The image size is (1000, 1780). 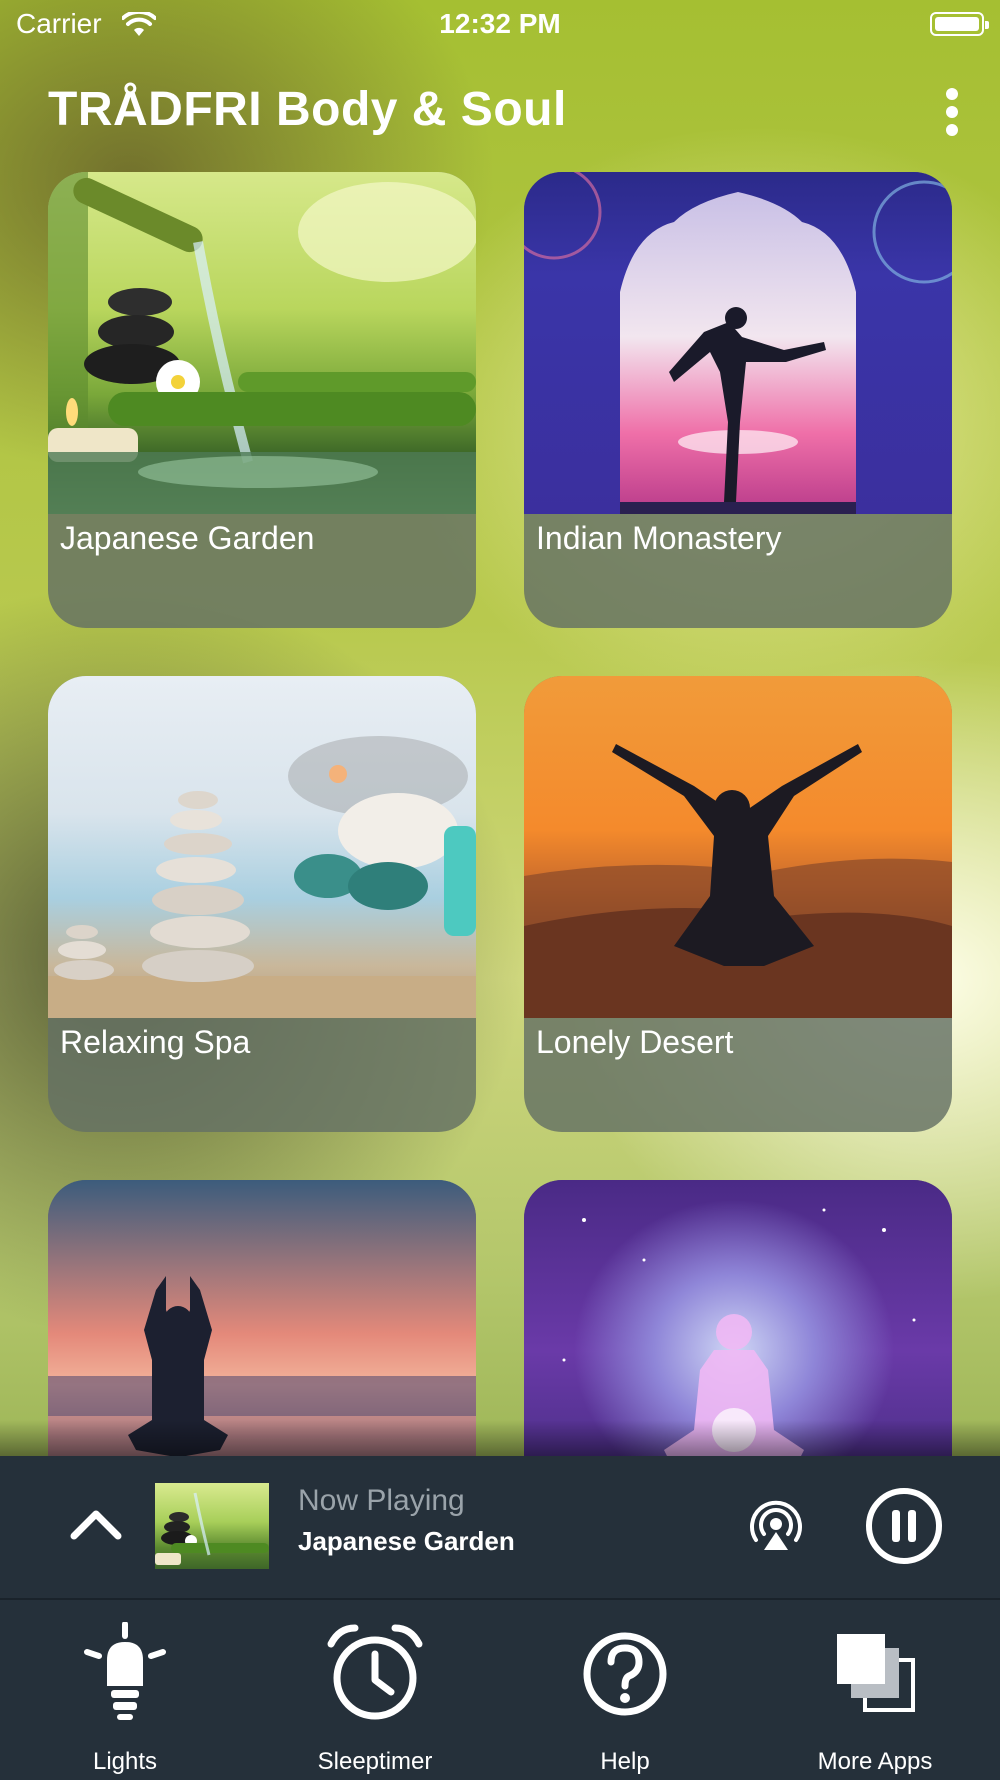 I want to click on status-bar: Carrier 12:32 PM, so click(x=500, y=25).